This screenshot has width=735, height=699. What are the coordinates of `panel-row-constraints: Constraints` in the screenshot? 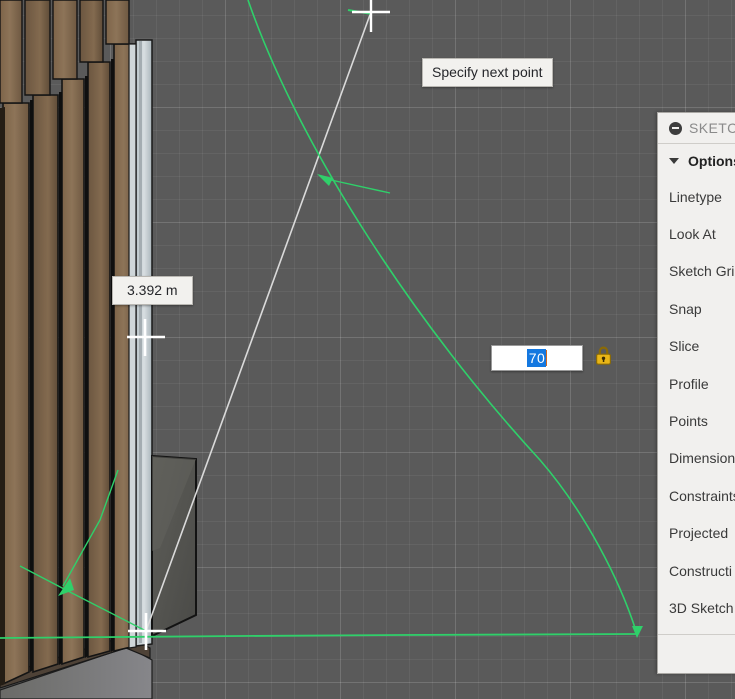 It's located at (696, 495).